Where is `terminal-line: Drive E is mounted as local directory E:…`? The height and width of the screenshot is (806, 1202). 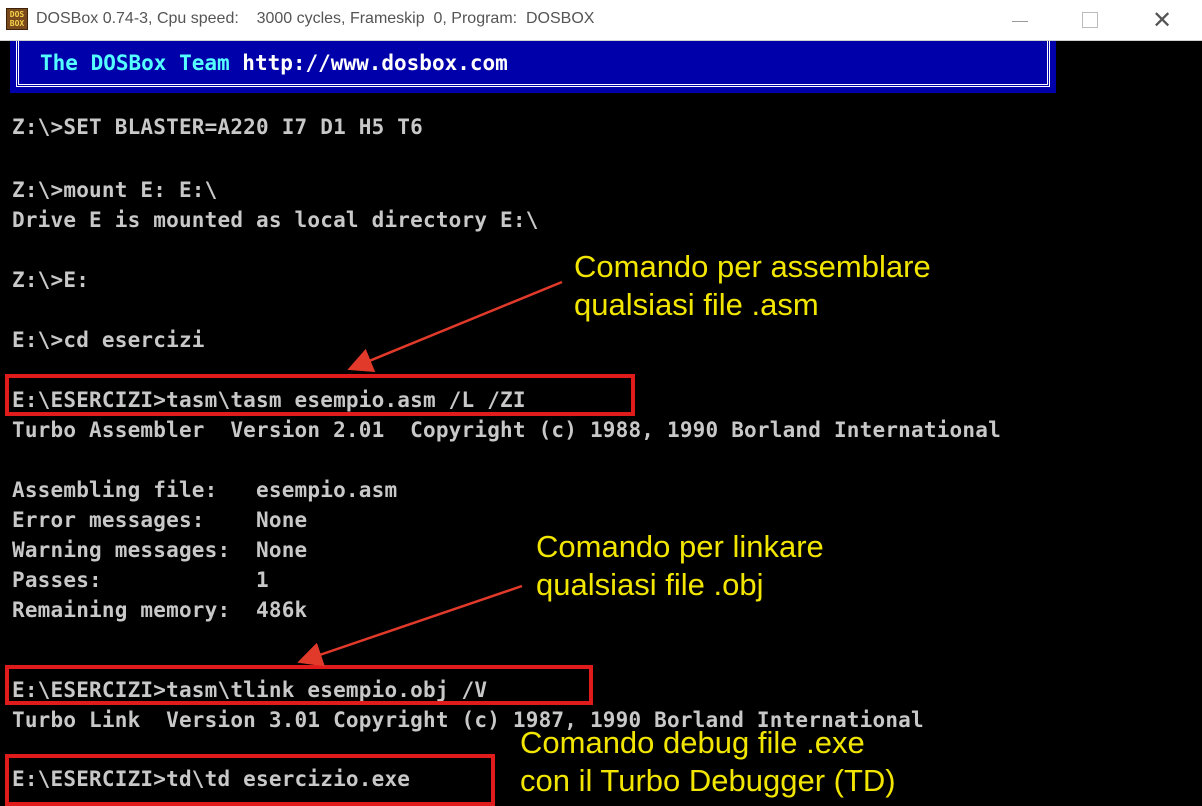 terminal-line: Drive E is mounted as local directory E:… is located at coordinates (275, 220).